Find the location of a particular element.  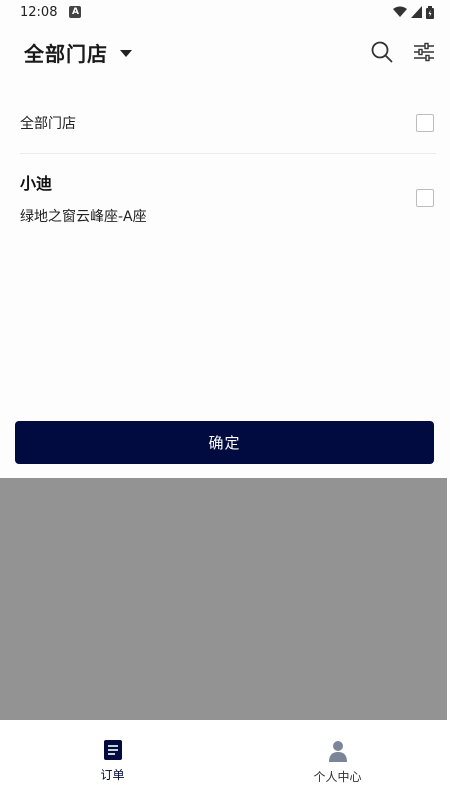

store-option-item: 小迪 绿地之窗云峰座-A座 is located at coordinates (228, 198).